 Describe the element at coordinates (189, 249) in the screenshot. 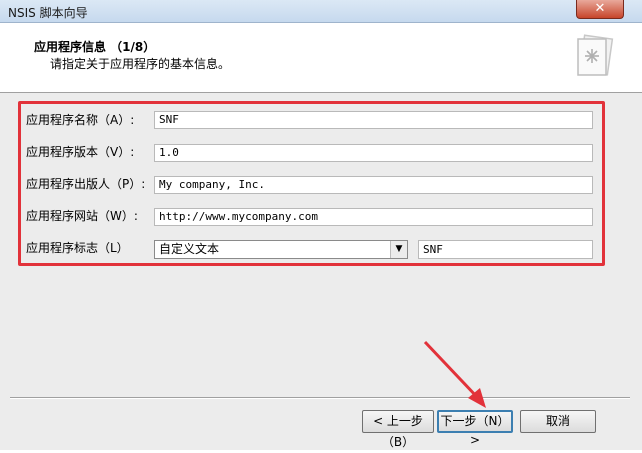

I see `logo-type-value: 自定义文本` at that location.